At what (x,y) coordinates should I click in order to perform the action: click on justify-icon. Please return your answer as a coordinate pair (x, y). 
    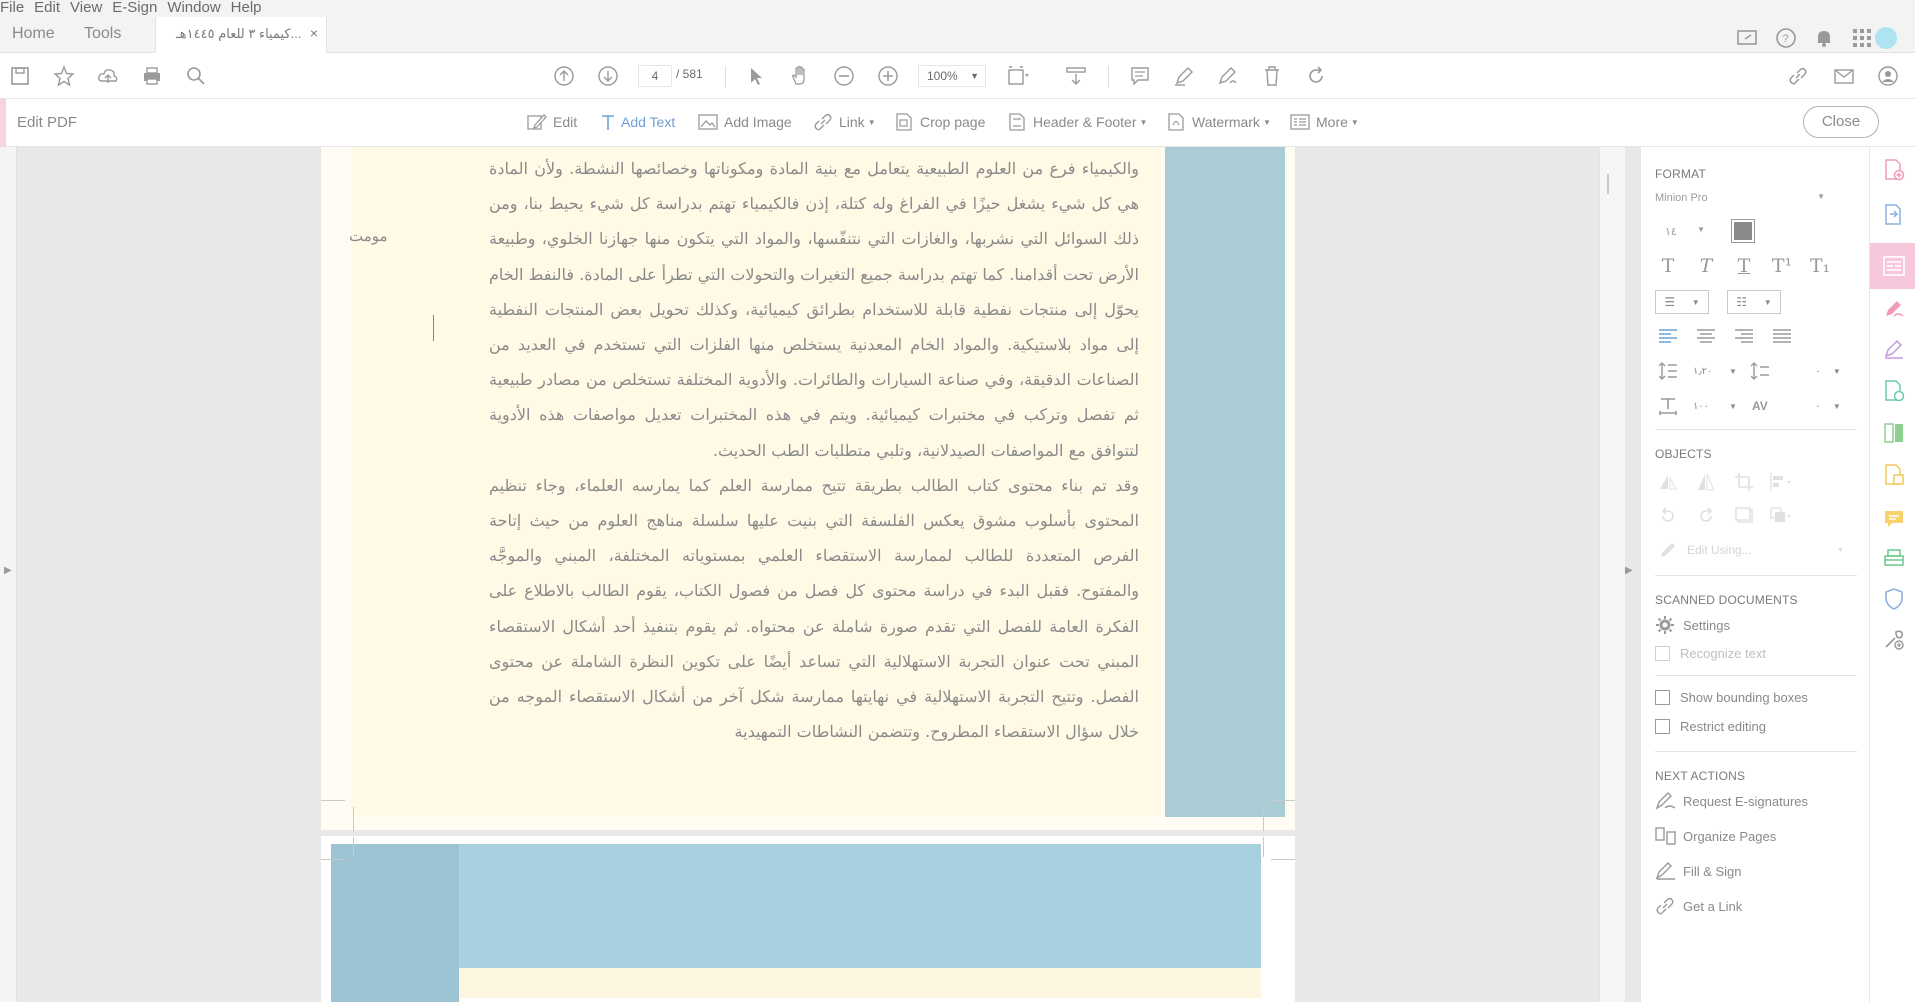
    Looking at the image, I should click on (1782, 336).